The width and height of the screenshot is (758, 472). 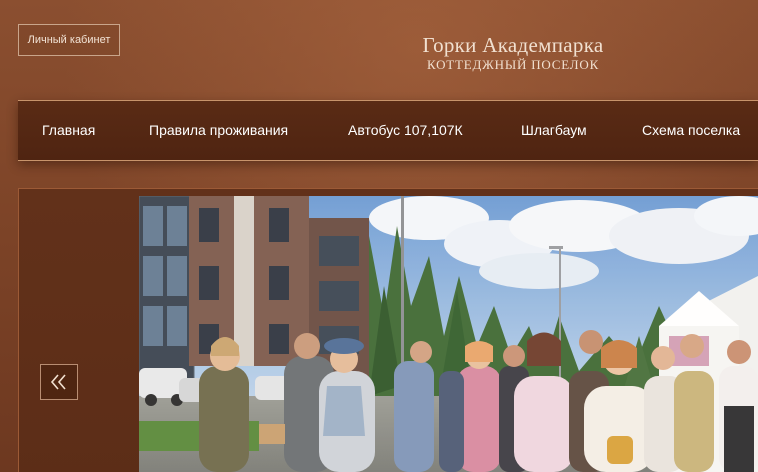 What do you see at coordinates (405, 130) in the screenshot?
I see `nav-item-bus: Автобус 107,107К` at bounding box center [405, 130].